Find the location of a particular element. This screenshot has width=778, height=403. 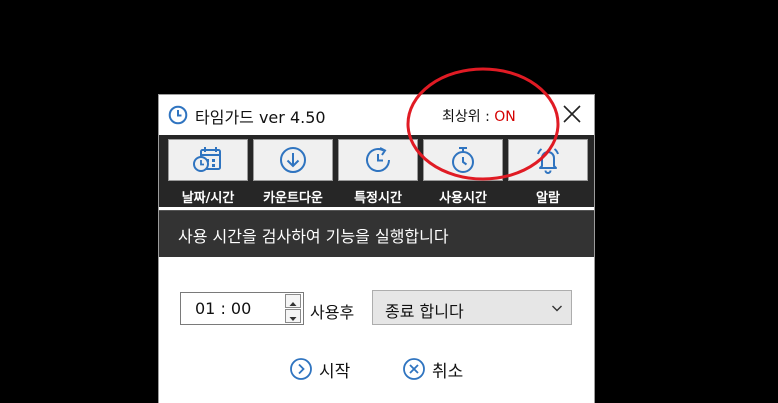

title-bar: 타임가드 ver 4.50 최상위 : ON is located at coordinates (376, 115).